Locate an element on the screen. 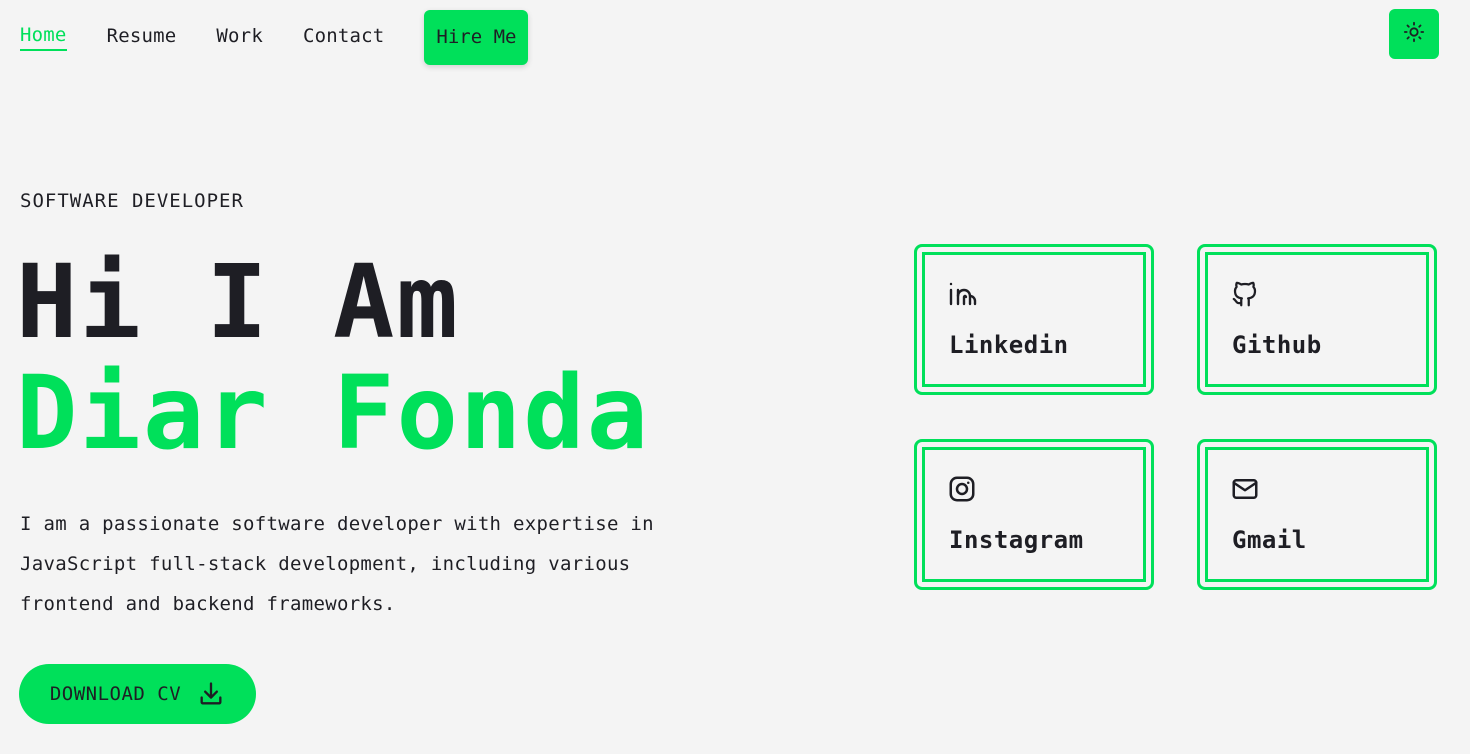  social-card-linkedin: Linkedin is located at coordinates (1034, 319).